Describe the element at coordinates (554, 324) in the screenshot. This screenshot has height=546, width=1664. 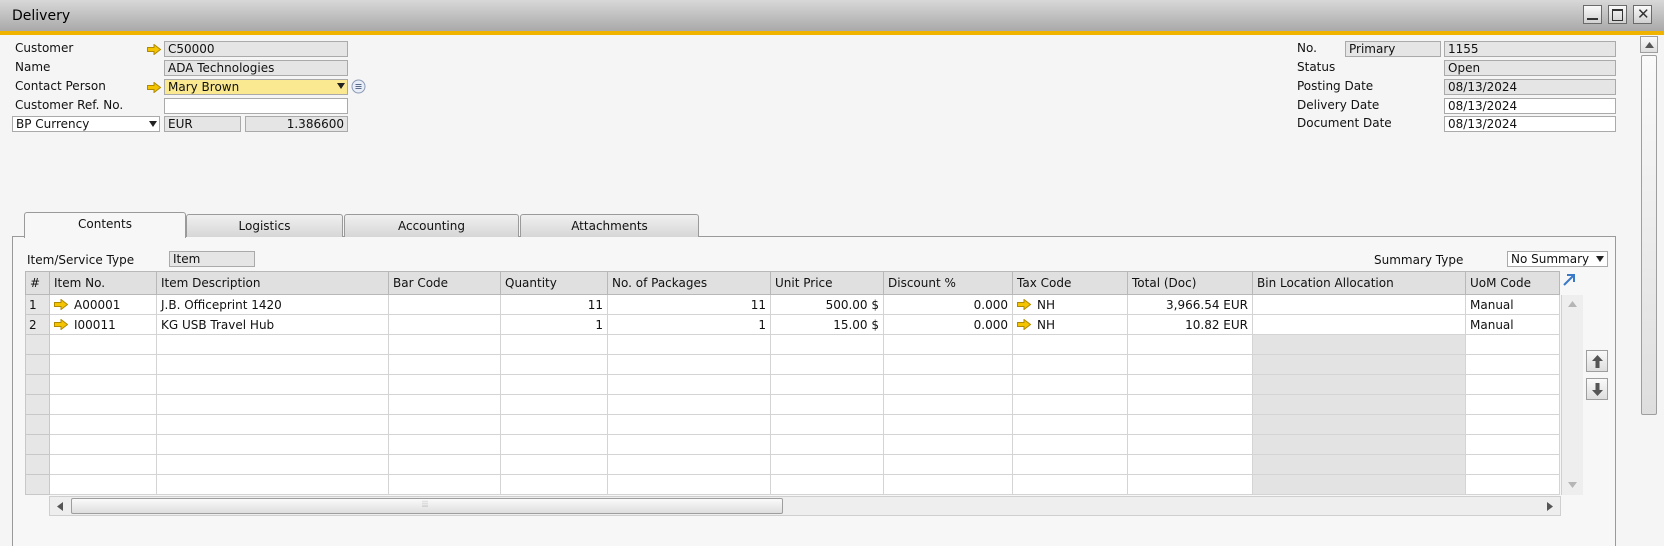
I see `cell-quantity: 1` at that location.